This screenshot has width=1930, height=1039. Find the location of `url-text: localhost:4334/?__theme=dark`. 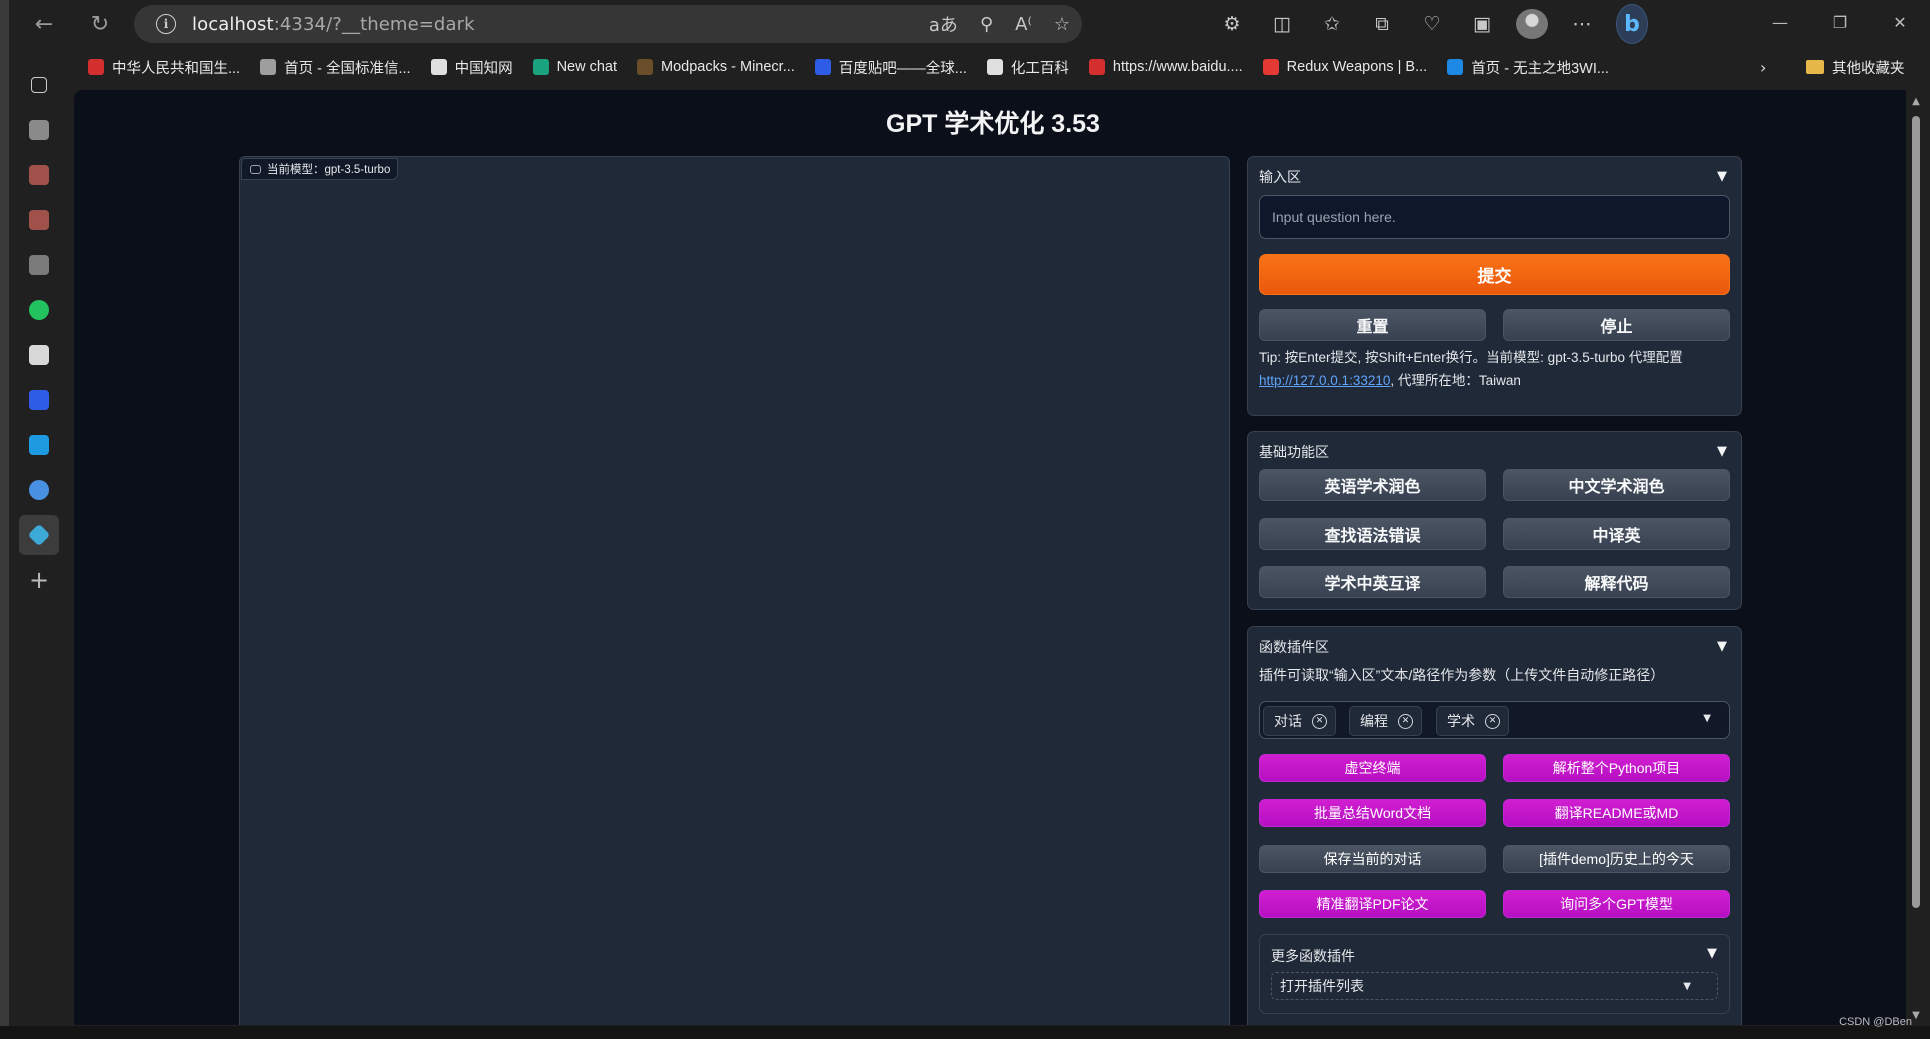

url-text: localhost:4334/?__theme=dark is located at coordinates (333, 24).